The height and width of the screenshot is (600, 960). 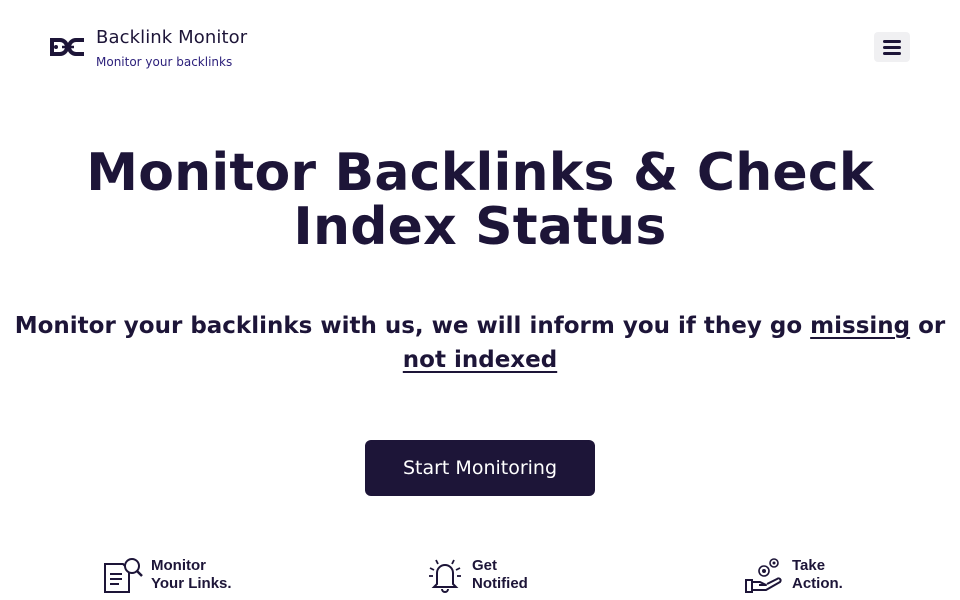 I want to click on feature-get-notified: Get Notified, so click(x=477, y=575).